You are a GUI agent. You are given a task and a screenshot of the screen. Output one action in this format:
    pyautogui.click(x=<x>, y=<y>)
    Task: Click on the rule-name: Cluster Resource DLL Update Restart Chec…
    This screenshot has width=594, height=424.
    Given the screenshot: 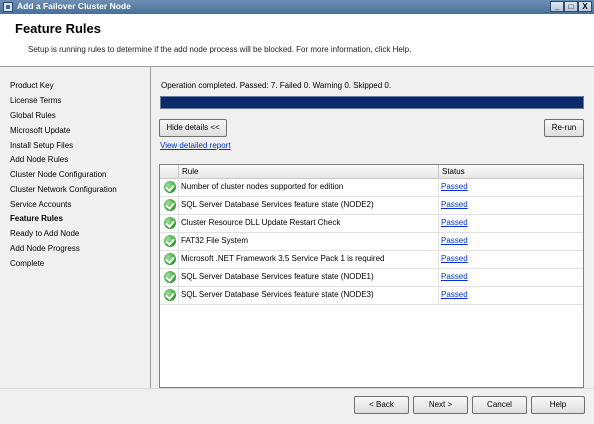 What is the action you would take?
    pyautogui.click(x=261, y=222)
    